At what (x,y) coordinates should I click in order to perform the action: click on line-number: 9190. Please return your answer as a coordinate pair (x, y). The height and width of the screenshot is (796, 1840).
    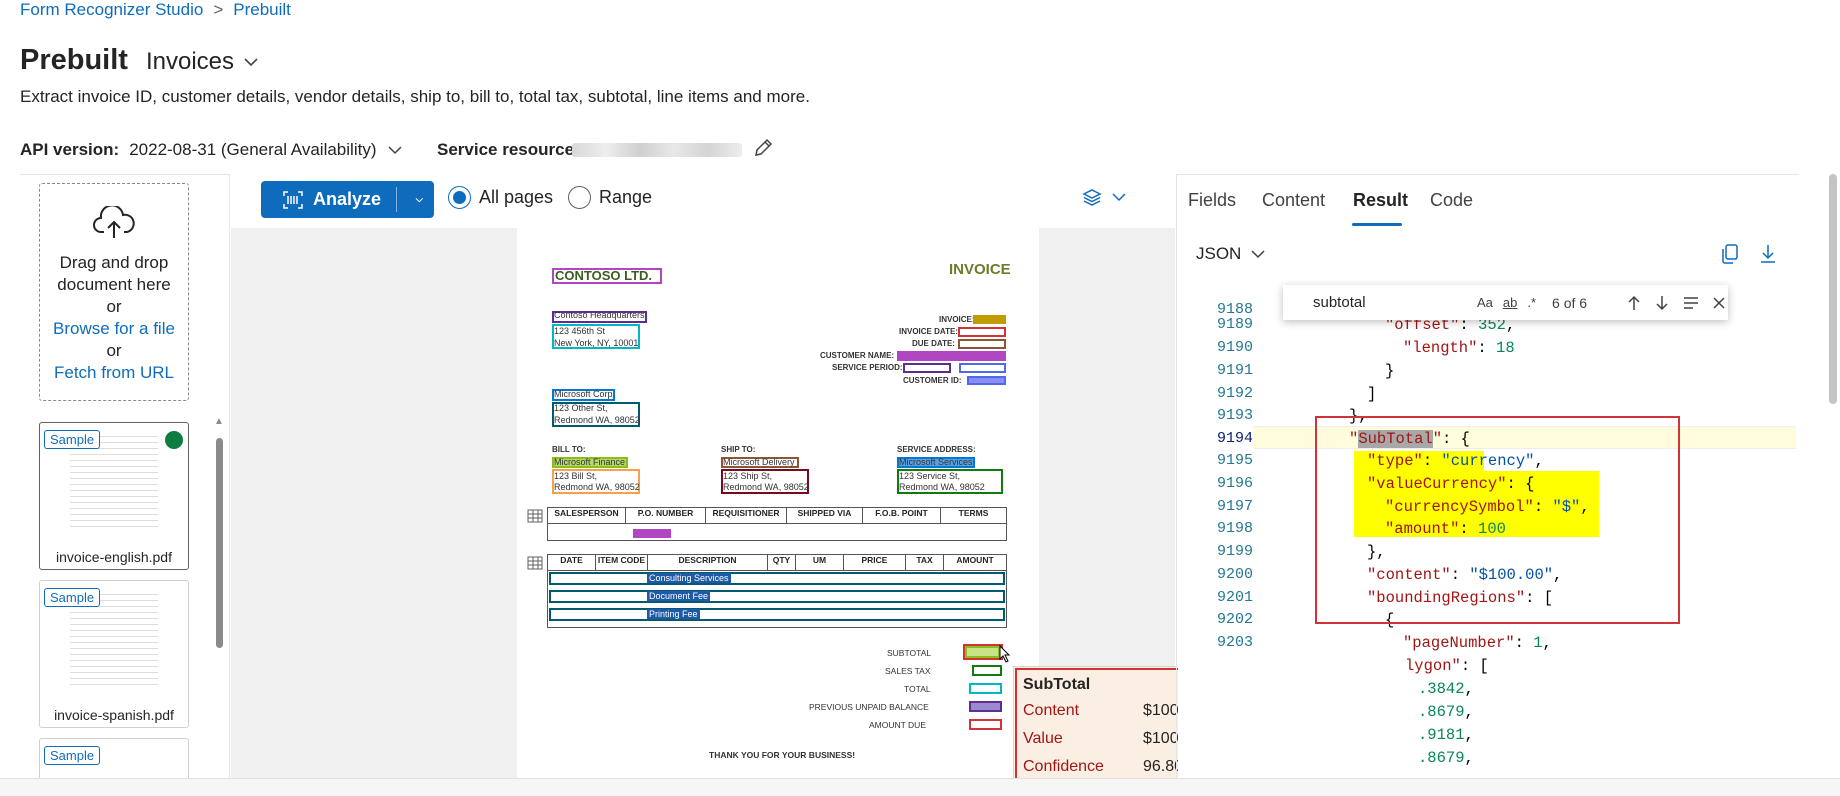
    Looking at the image, I should click on (1234, 347).